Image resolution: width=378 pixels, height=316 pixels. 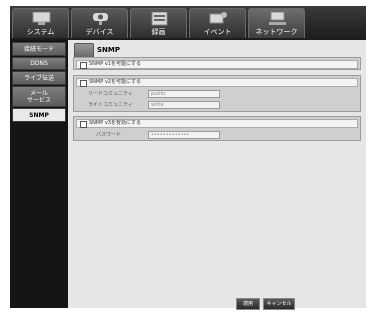 I want to click on camera-icon, so click(x=100, y=19).